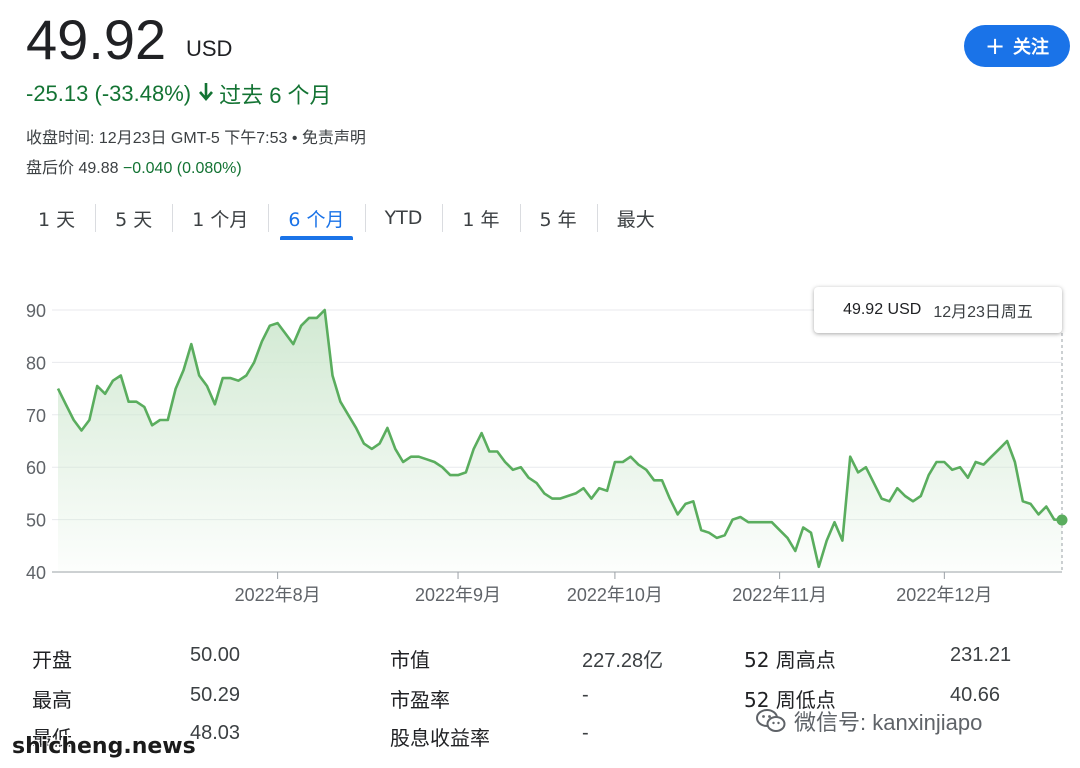 Image resolution: width=1080 pixels, height=768 pixels. What do you see at coordinates (779, 595) in the screenshot?
I see `x-tick-label: 2022年11月` at bounding box center [779, 595].